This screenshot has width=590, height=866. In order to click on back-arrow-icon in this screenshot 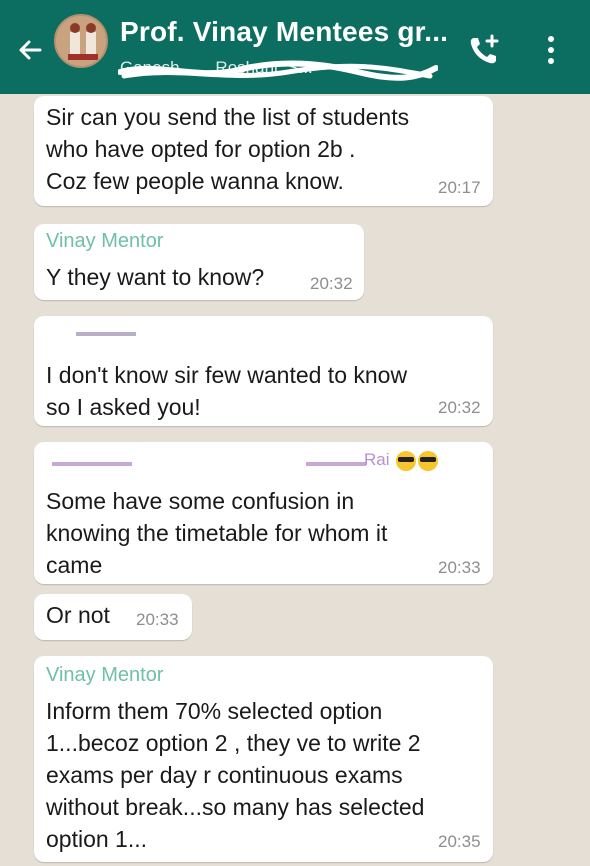, I will do `click(30, 50)`.